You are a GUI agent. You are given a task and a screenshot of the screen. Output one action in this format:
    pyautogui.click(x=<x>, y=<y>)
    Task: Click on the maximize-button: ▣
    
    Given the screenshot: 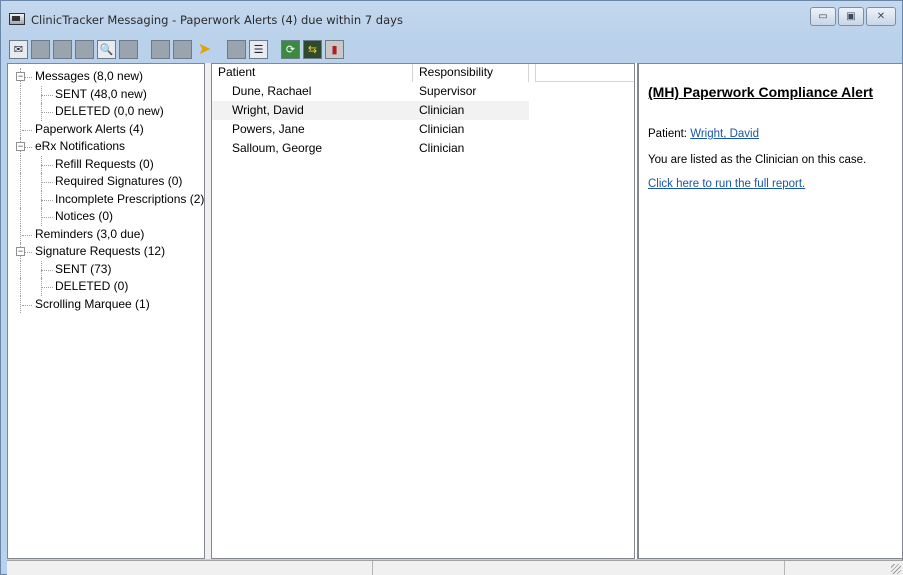 What is the action you would take?
    pyautogui.click(x=851, y=16)
    